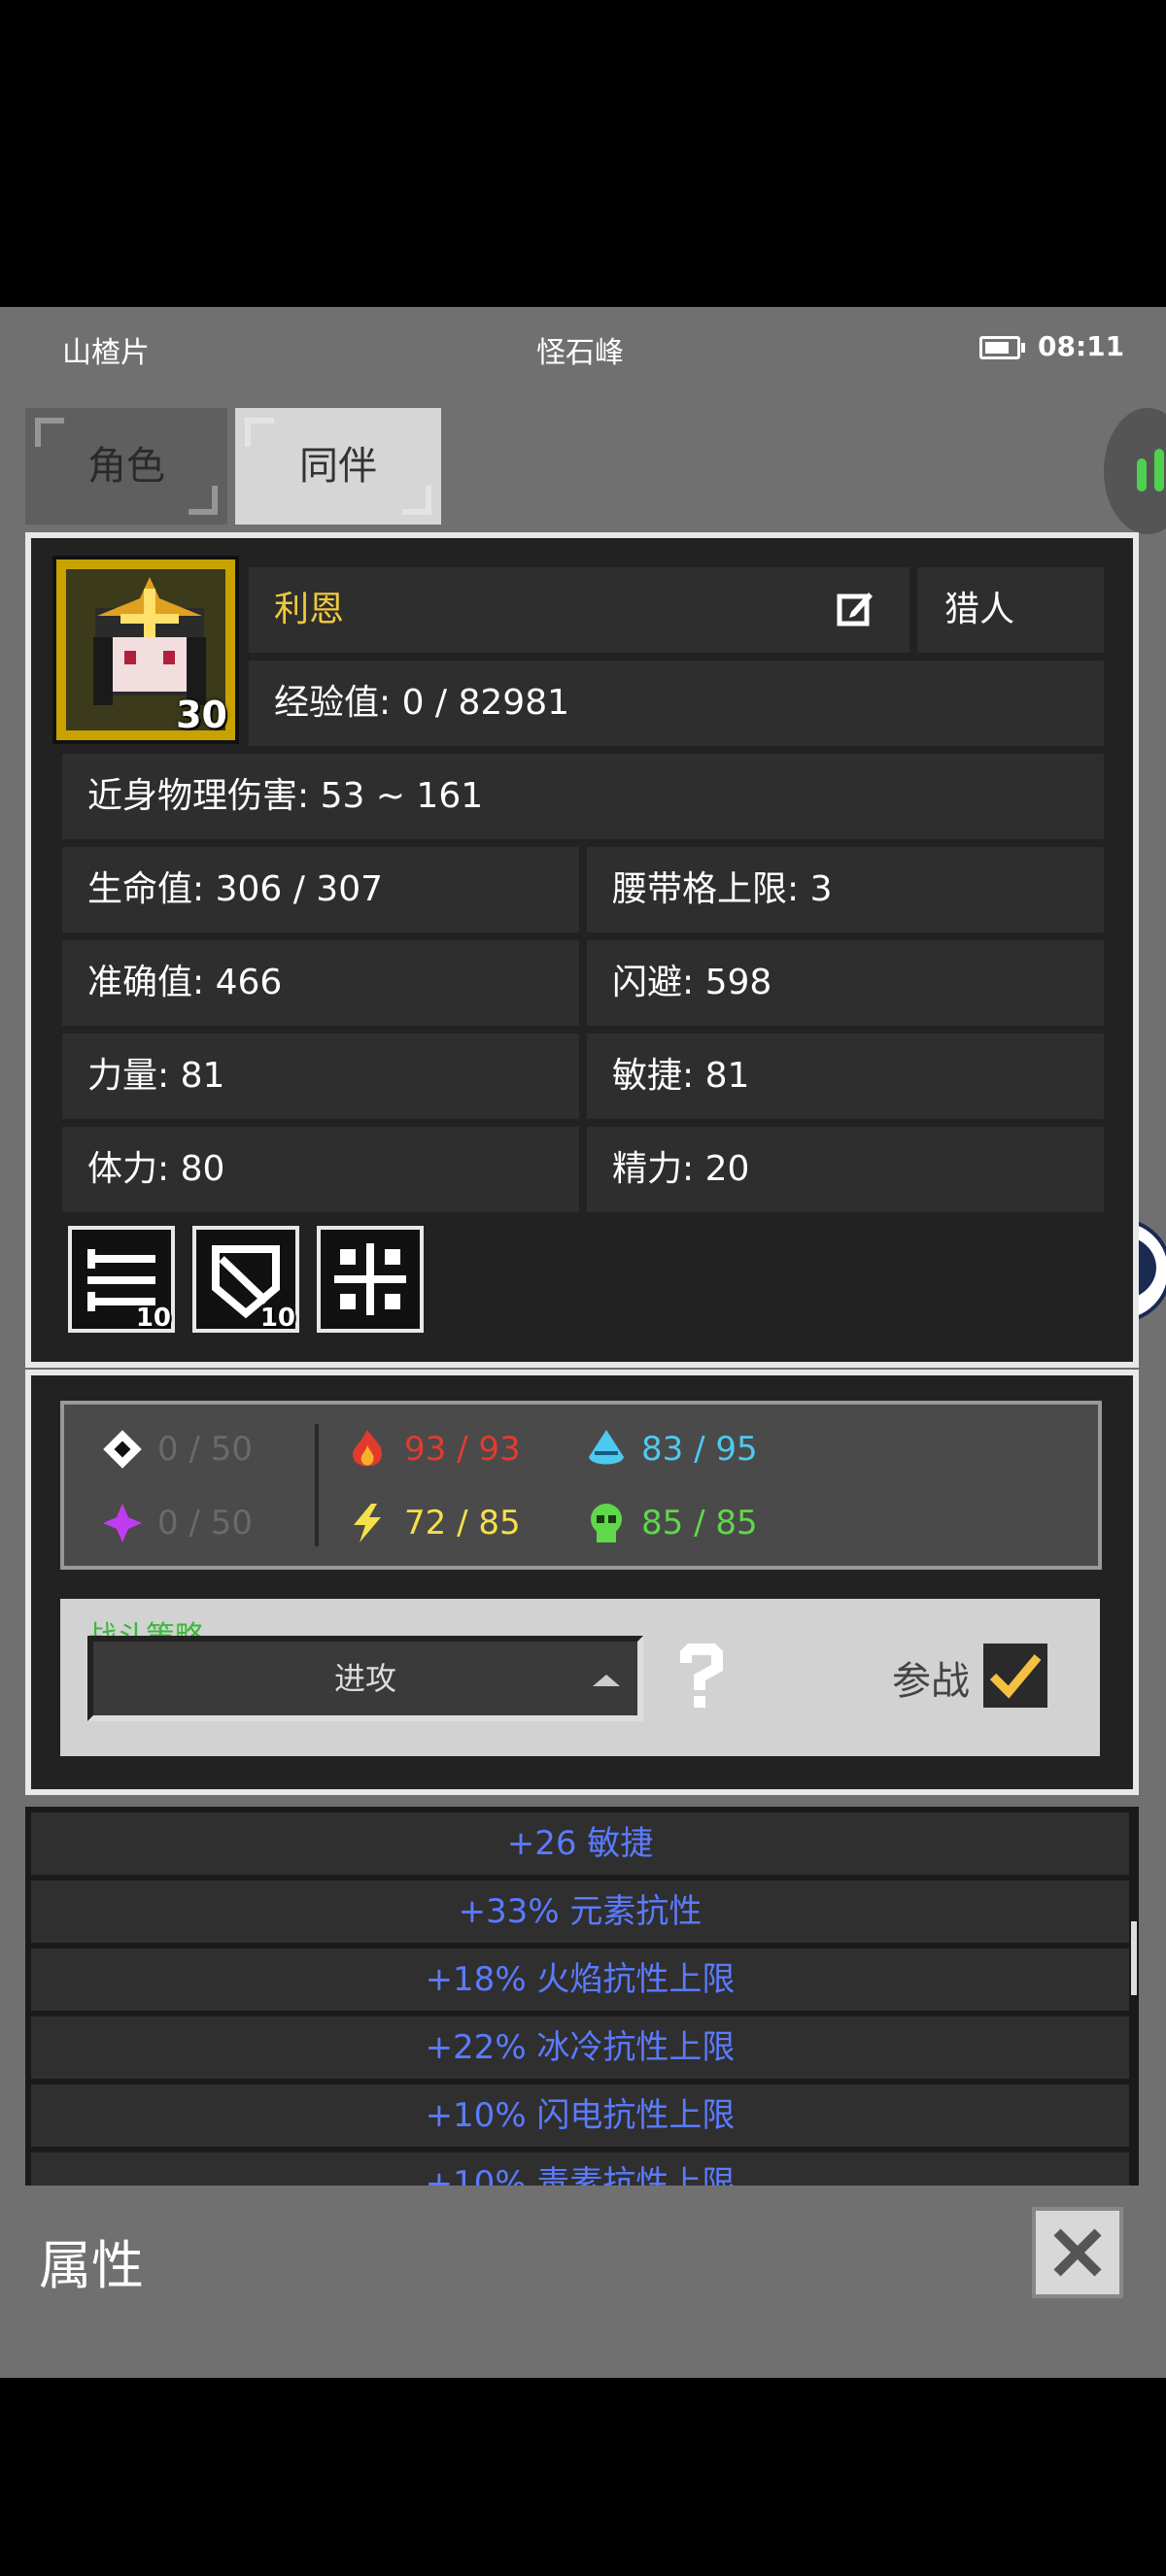  I want to click on tab-companion-label: 同伴, so click(338, 466).